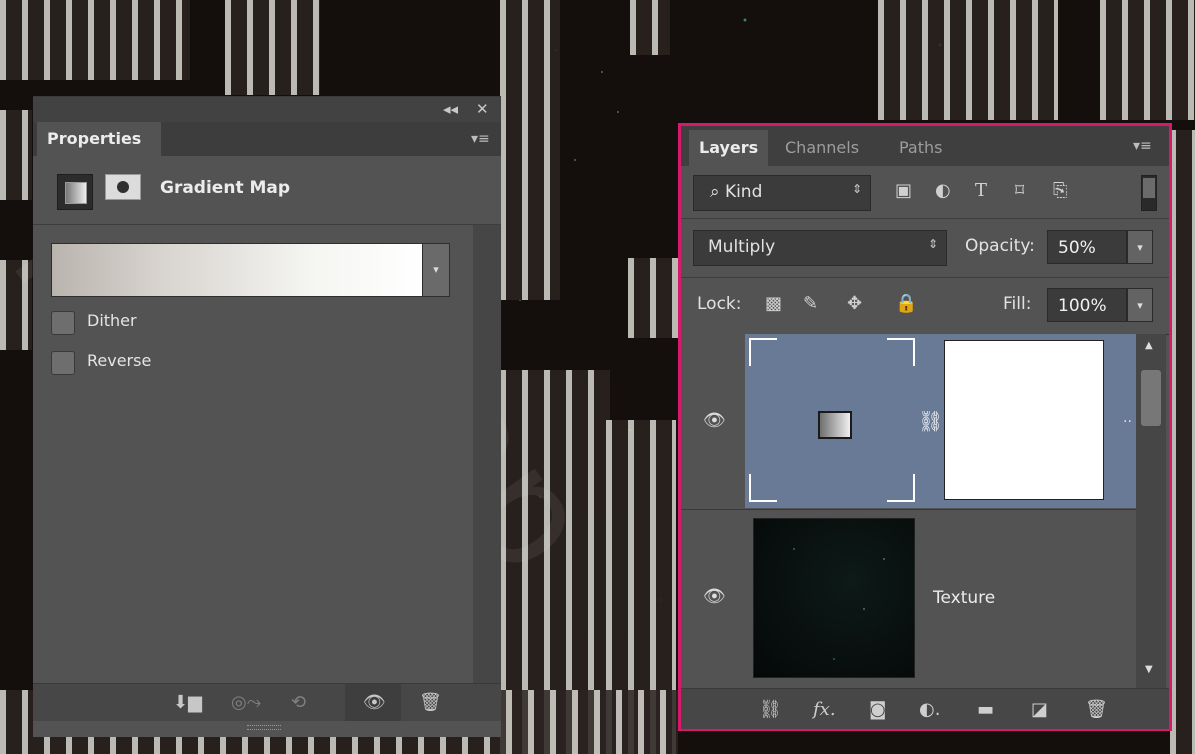 This screenshot has width=1195, height=754. I want to click on lock-transparent-icon: ▩, so click(773, 303).